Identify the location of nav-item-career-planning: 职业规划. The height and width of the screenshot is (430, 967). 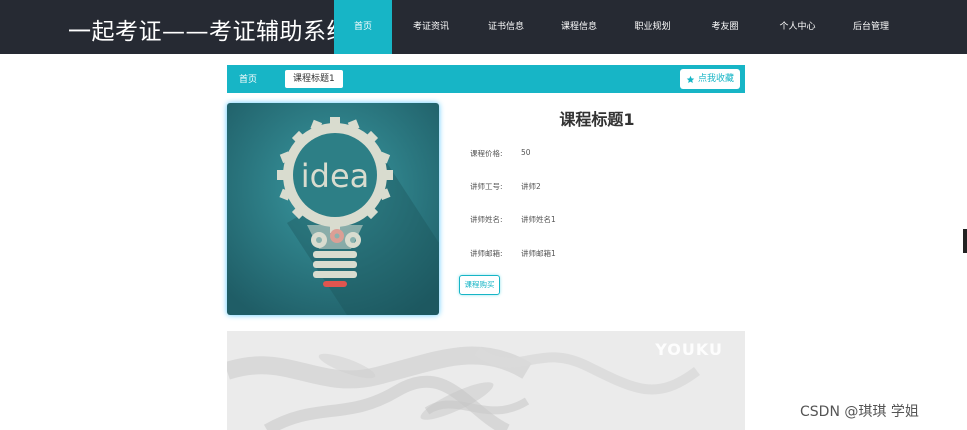
(652, 27).